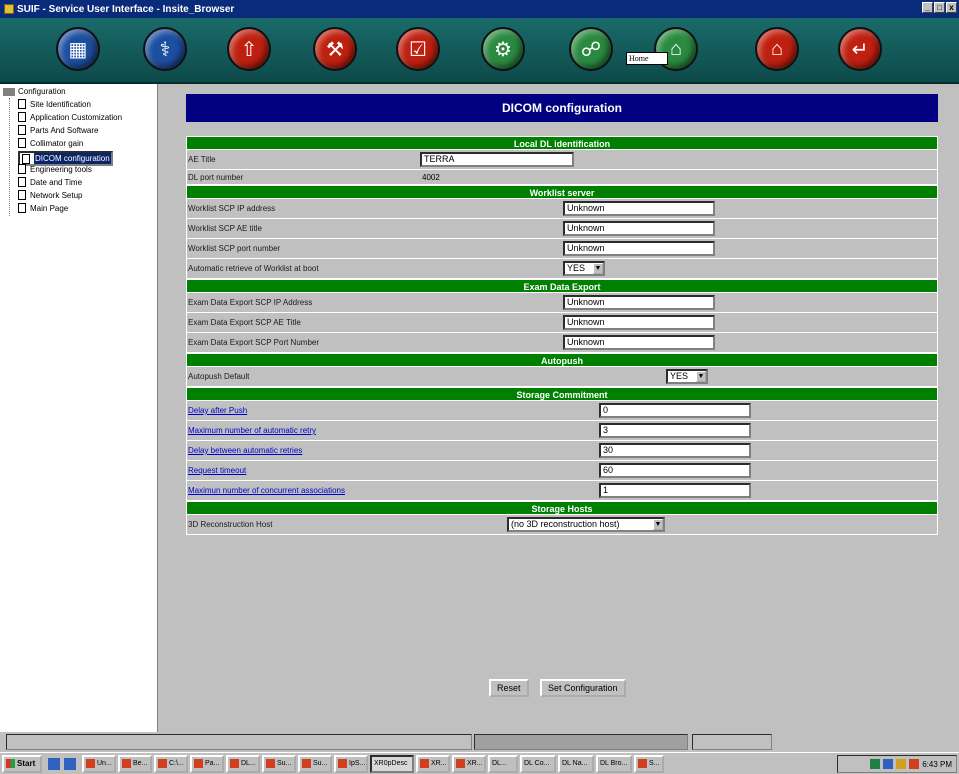  I want to click on tree-item-parts-and-software: Parts And Software, so click(58, 130).